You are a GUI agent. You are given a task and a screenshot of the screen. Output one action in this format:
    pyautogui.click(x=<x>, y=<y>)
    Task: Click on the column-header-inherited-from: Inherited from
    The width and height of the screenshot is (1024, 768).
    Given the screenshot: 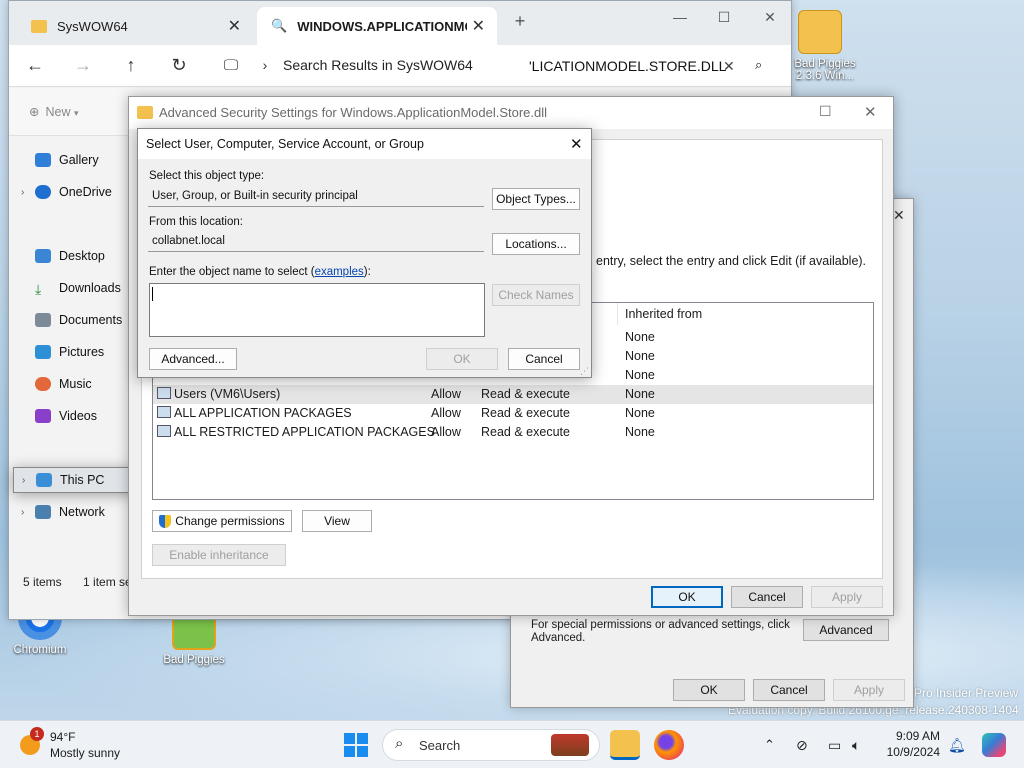 What is the action you would take?
    pyautogui.click(x=663, y=314)
    